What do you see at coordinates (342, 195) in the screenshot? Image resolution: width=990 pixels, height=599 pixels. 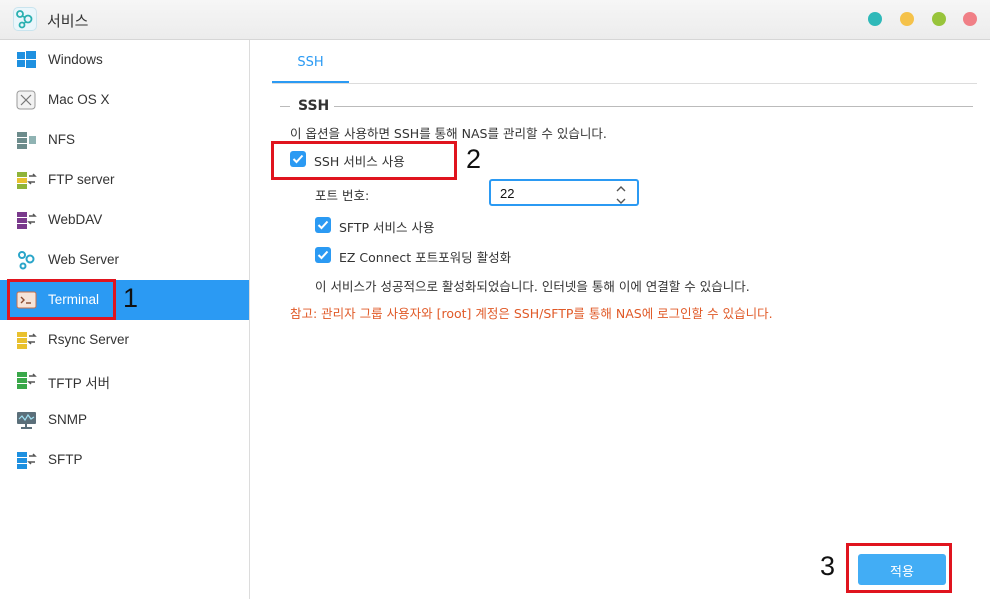 I see `port-label: 포트 번호:` at bounding box center [342, 195].